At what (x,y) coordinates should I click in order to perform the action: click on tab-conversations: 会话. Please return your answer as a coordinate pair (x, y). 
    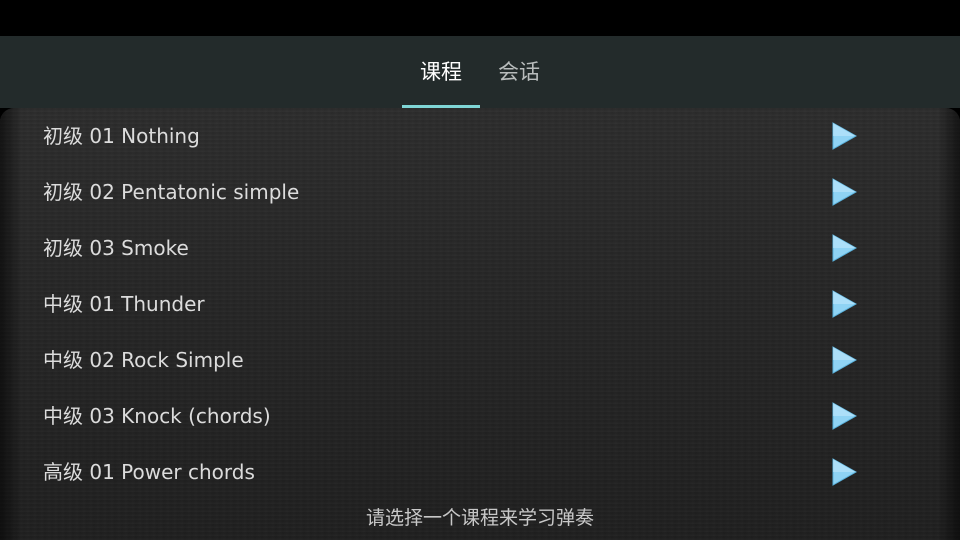
    Looking at the image, I should click on (519, 72).